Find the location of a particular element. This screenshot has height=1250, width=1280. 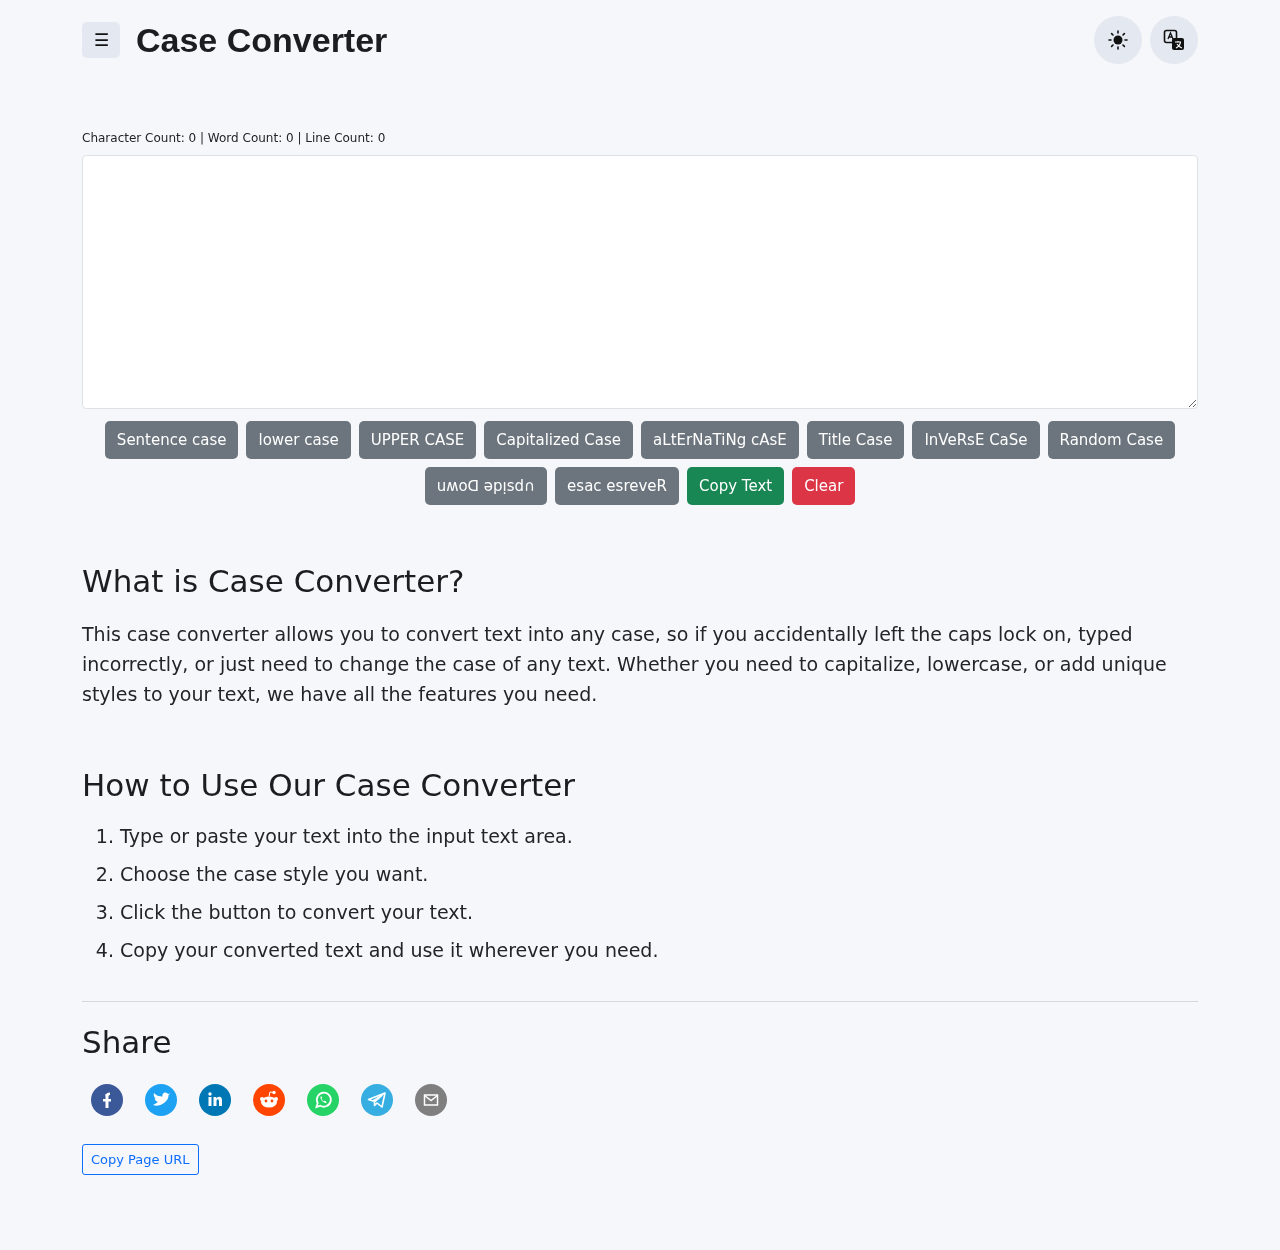

menu-button: ☰ is located at coordinates (101, 40).